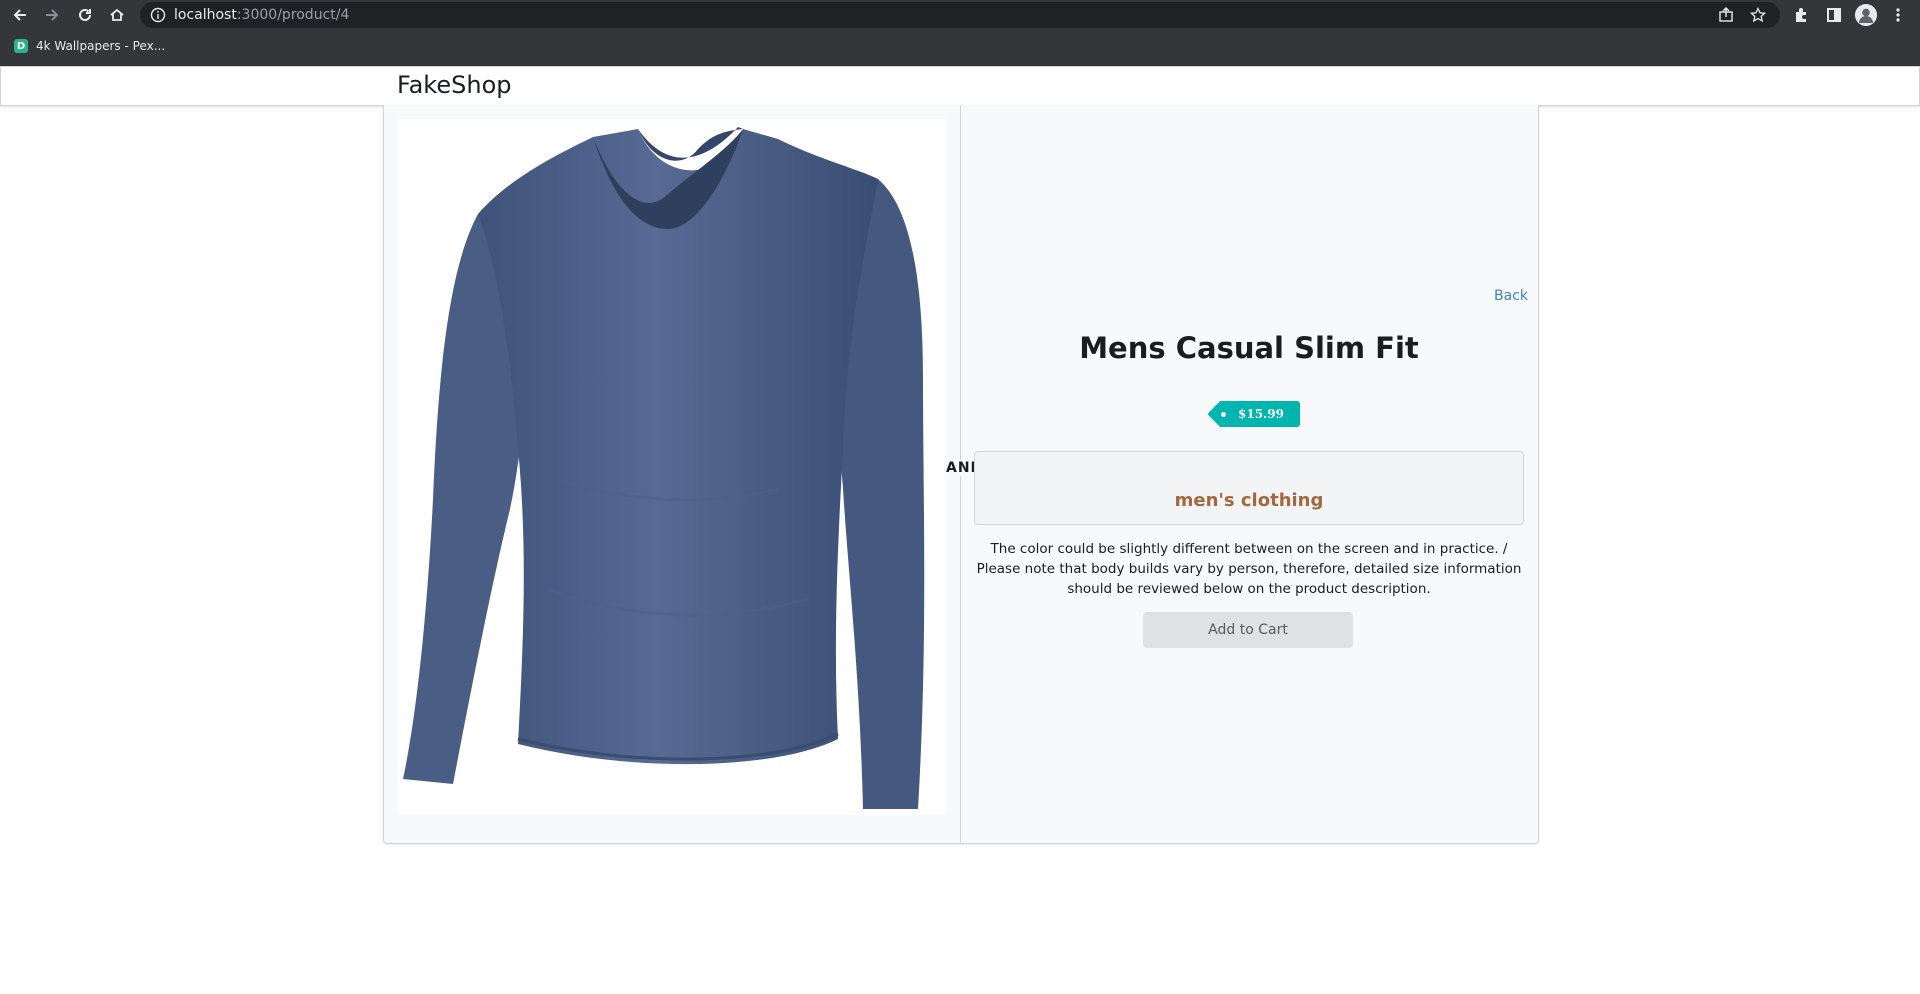  Describe the element at coordinates (52, 15) in the screenshot. I see `forward-arrow-icon` at that location.